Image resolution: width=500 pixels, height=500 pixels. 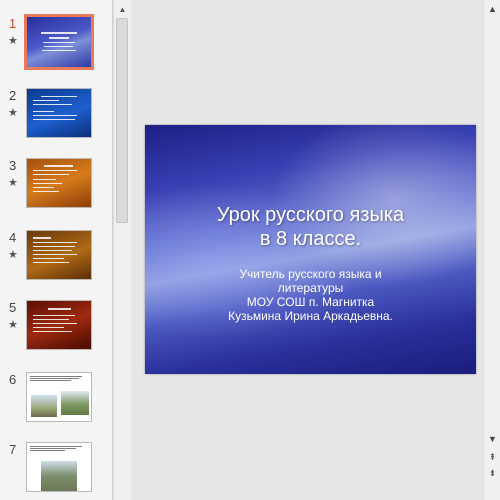 I want to click on slide-number: 2, so click(x=13, y=95).